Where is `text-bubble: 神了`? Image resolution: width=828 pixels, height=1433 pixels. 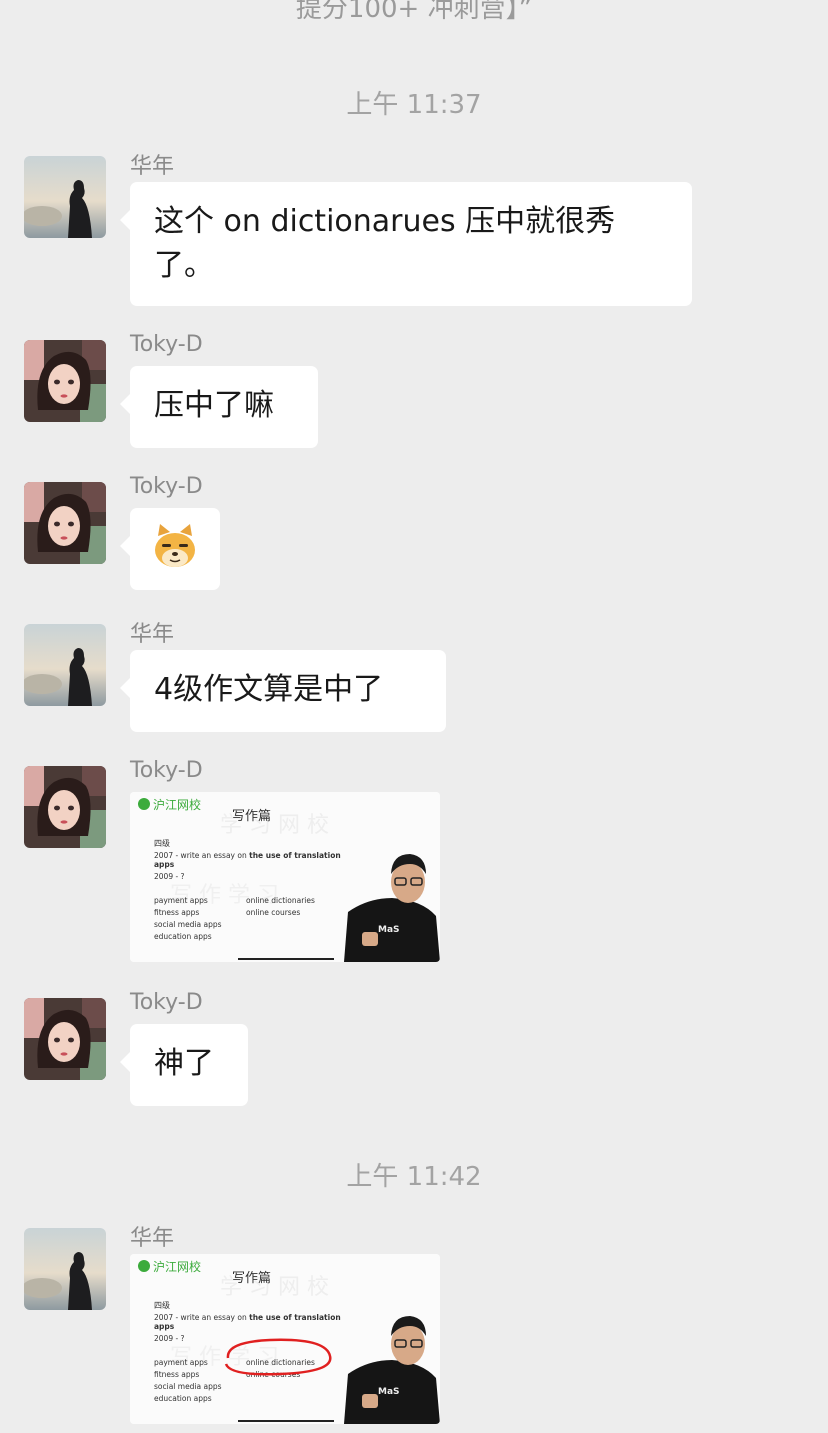
text-bubble: 神了 is located at coordinates (184, 1065).